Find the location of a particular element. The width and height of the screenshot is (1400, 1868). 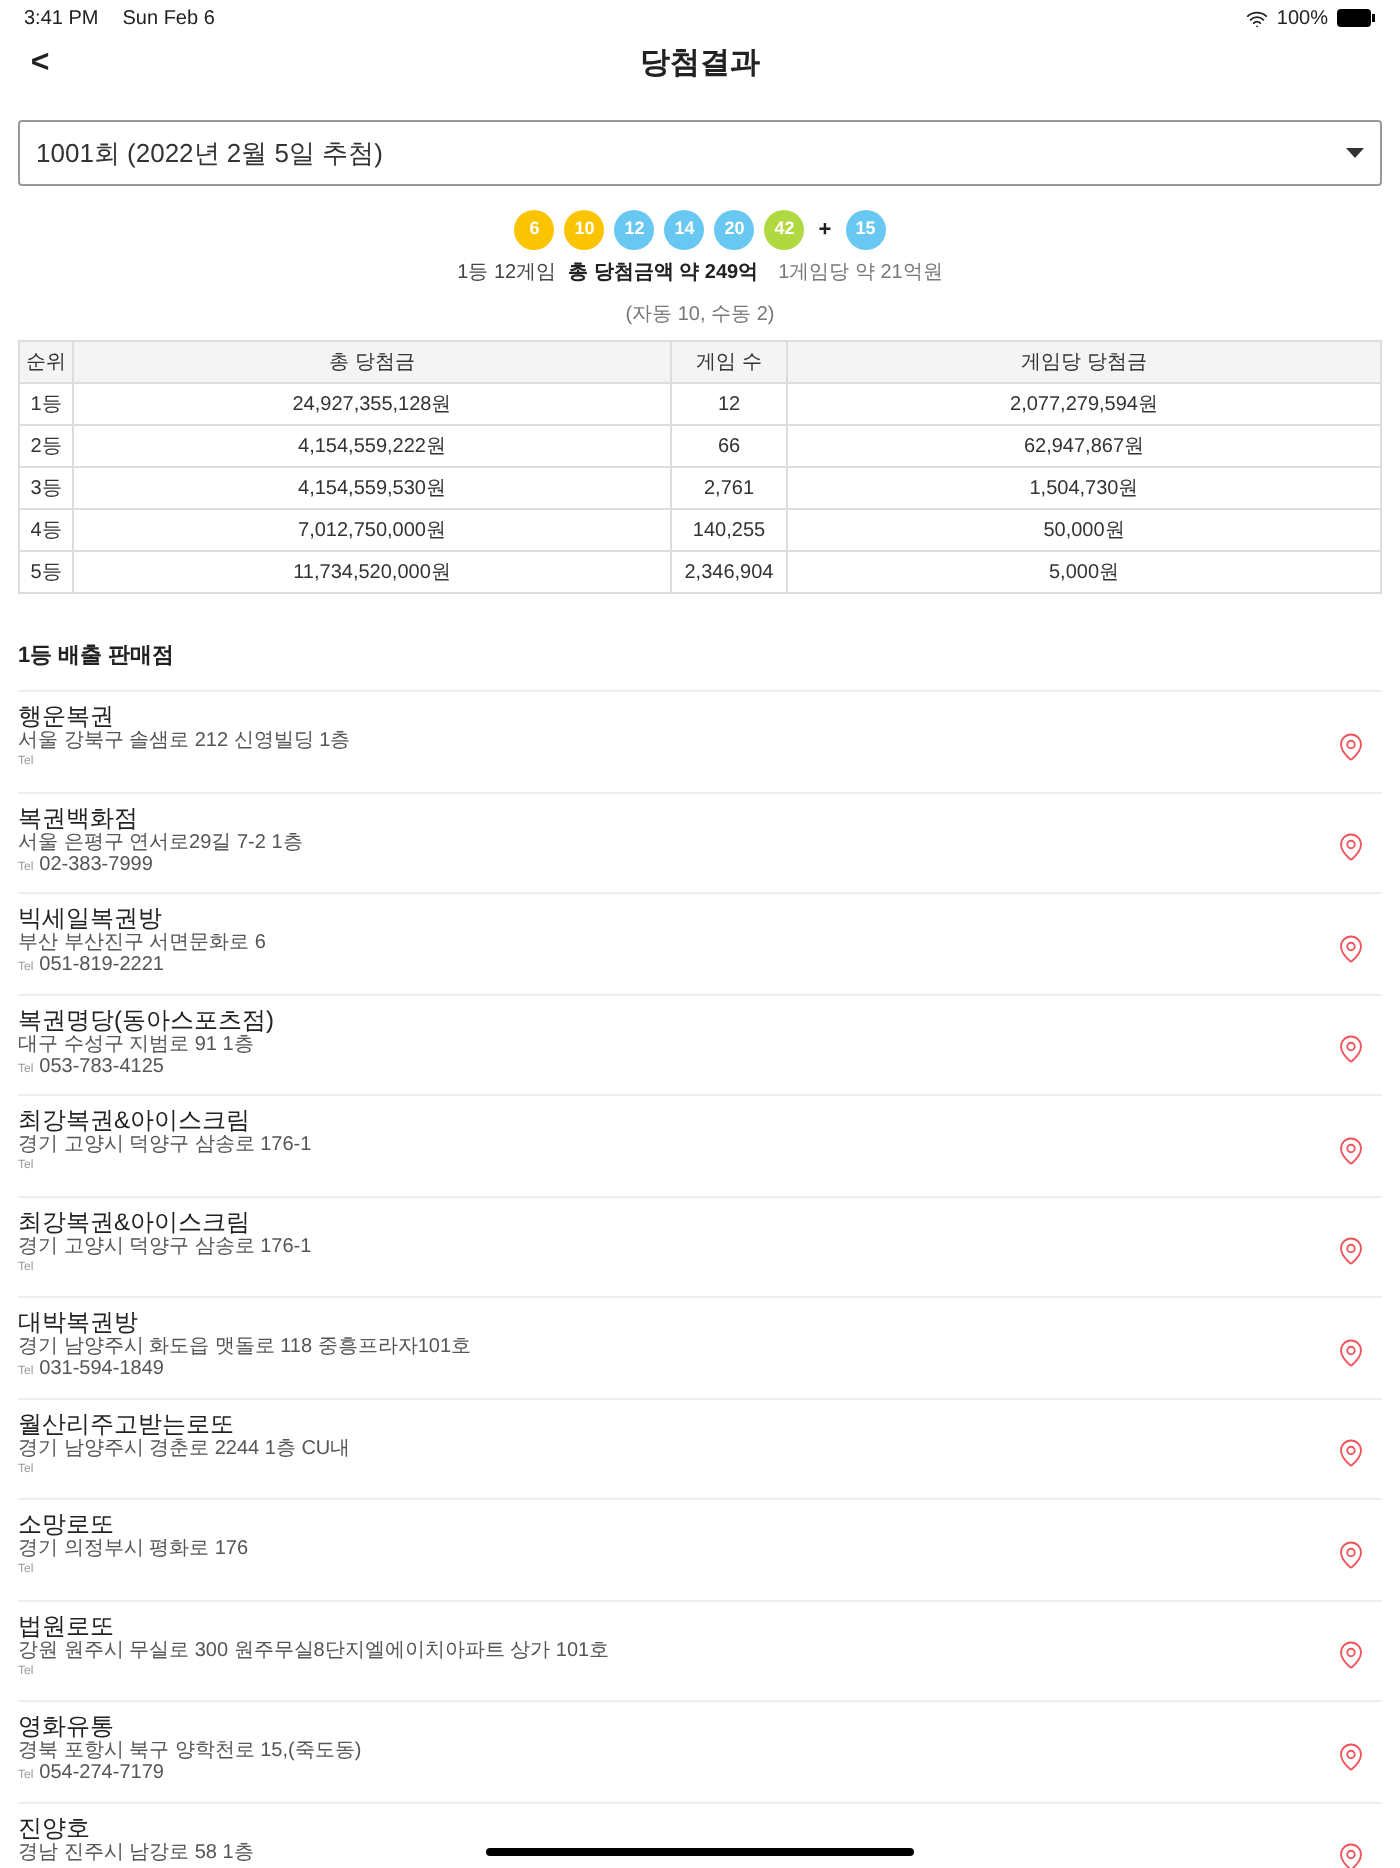

store-phone: 031-594-1849 is located at coordinates (101, 1369).